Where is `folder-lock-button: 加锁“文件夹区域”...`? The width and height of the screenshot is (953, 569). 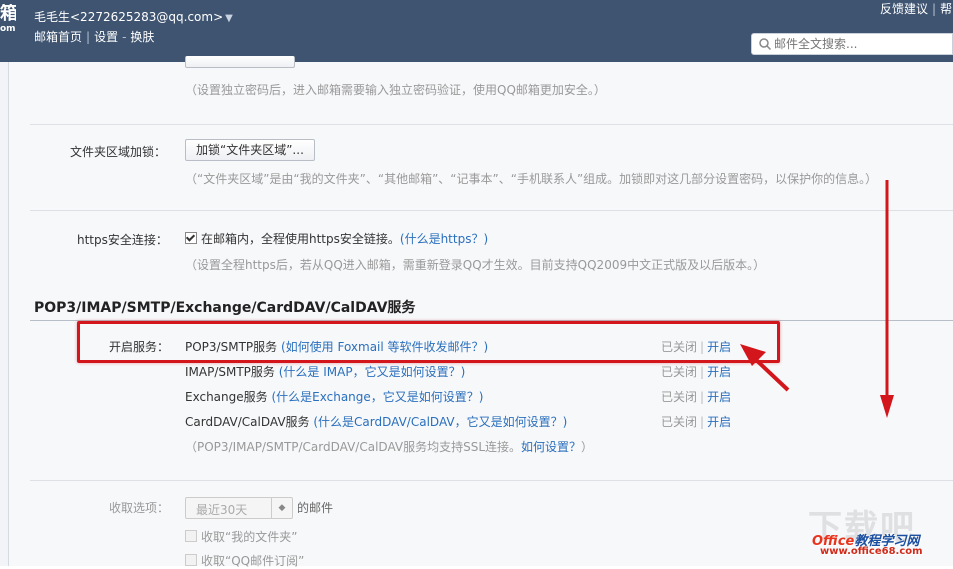 folder-lock-button: 加锁“文件夹区域”... is located at coordinates (250, 150).